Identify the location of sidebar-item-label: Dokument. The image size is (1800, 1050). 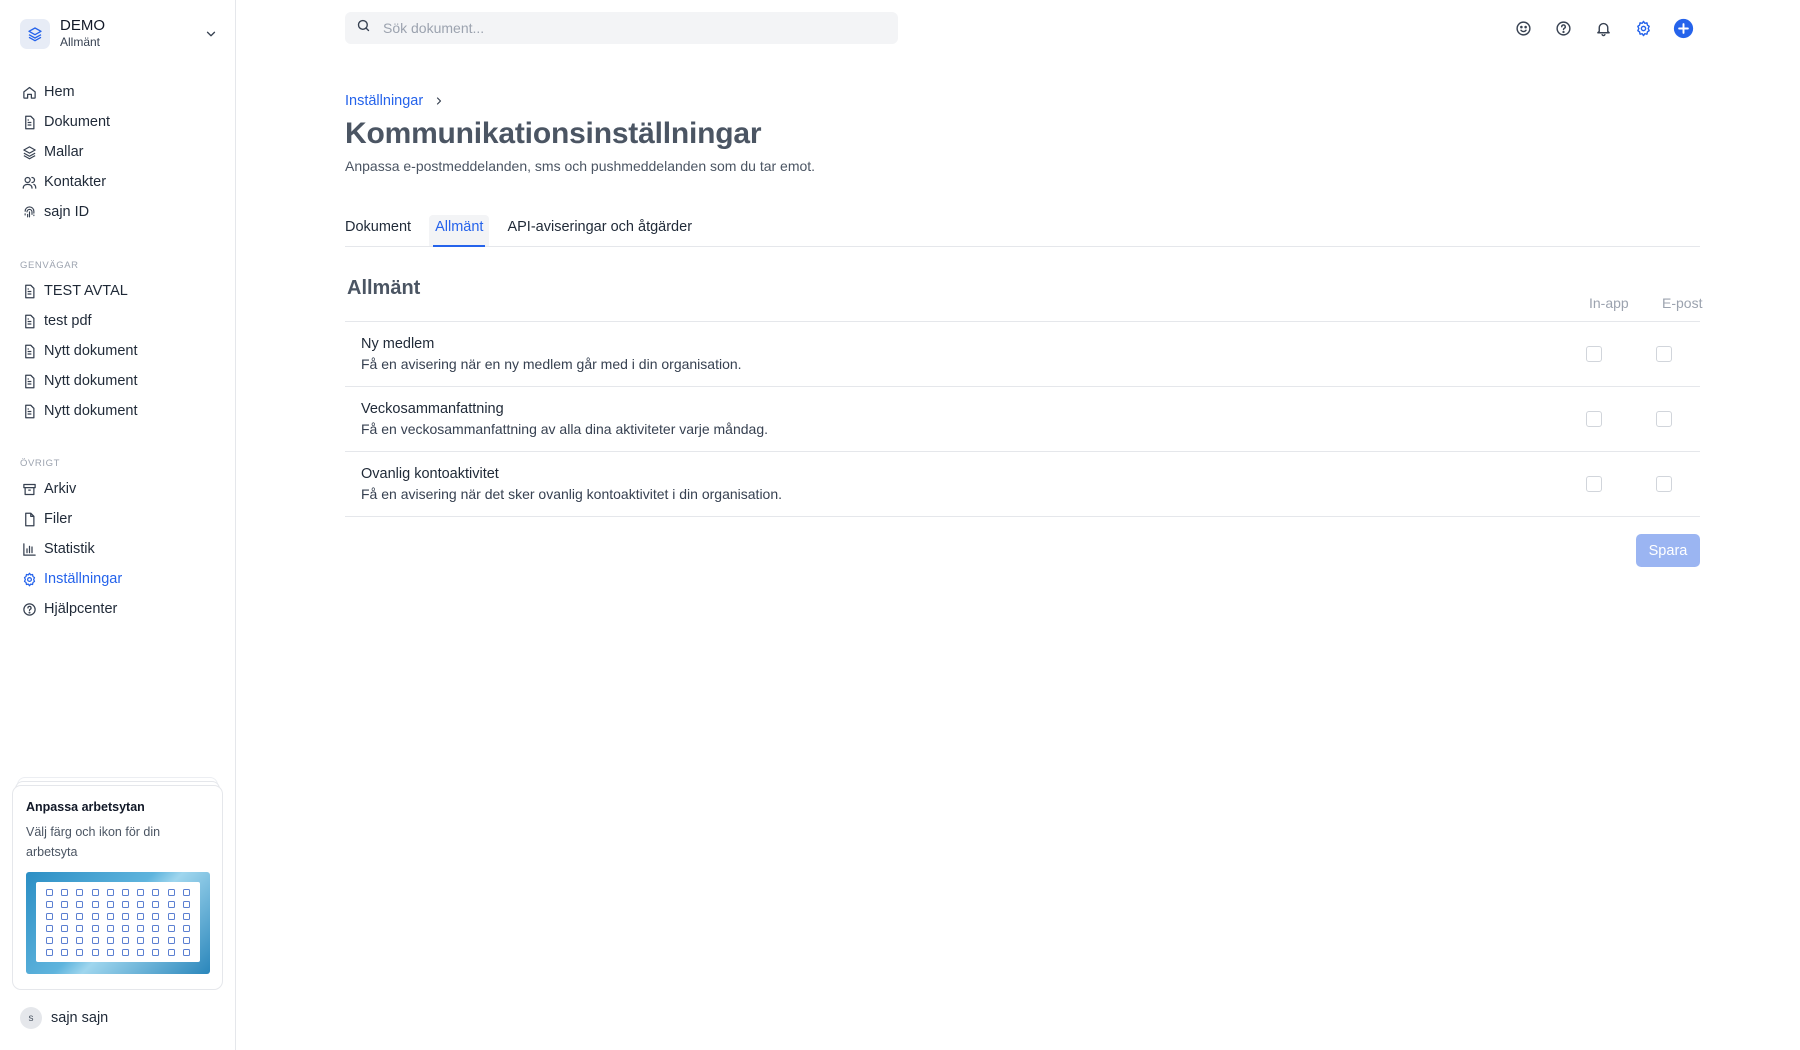
(77, 122).